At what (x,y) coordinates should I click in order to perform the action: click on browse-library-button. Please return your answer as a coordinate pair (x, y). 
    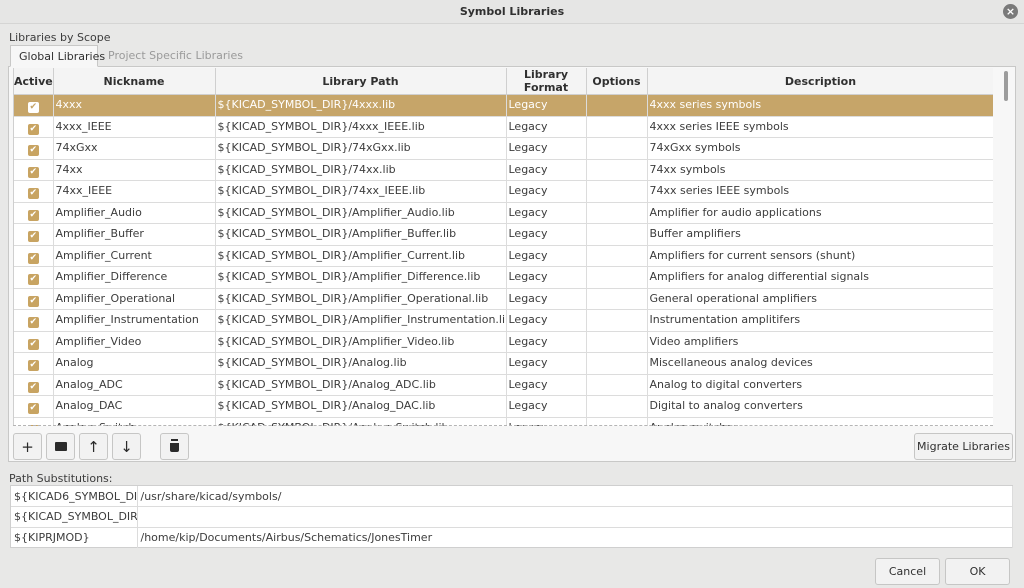
    Looking at the image, I should click on (60, 446).